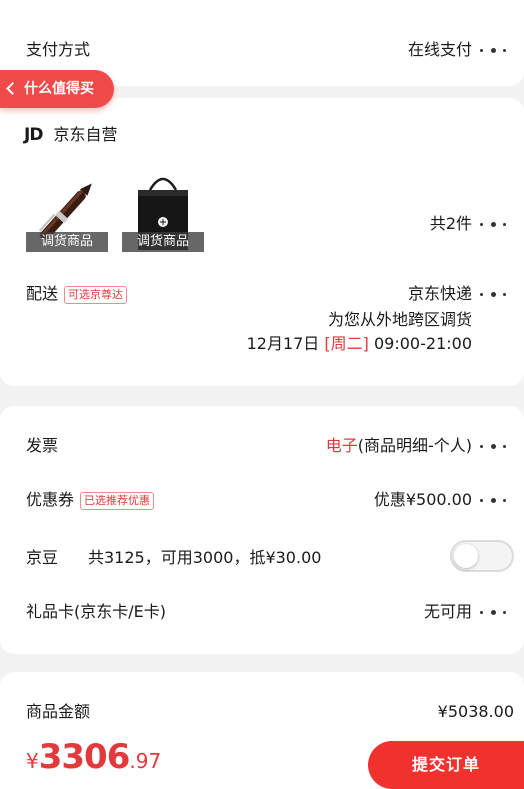  What do you see at coordinates (422, 499) in the screenshot?
I see `coupon-value: 优惠¥500.00` at bounding box center [422, 499].